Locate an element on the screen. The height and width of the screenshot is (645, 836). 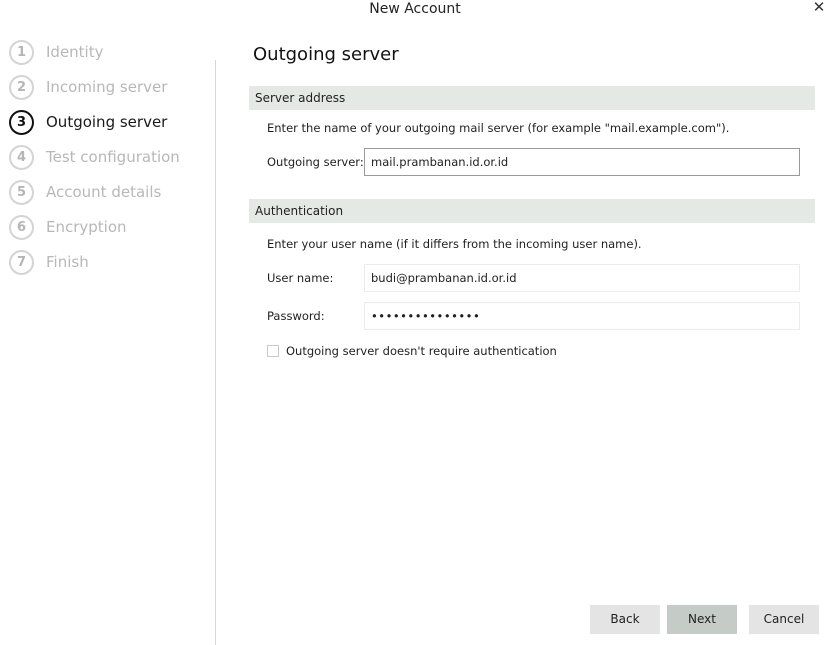
step-label: Identity is located at coordinates (75, 52).